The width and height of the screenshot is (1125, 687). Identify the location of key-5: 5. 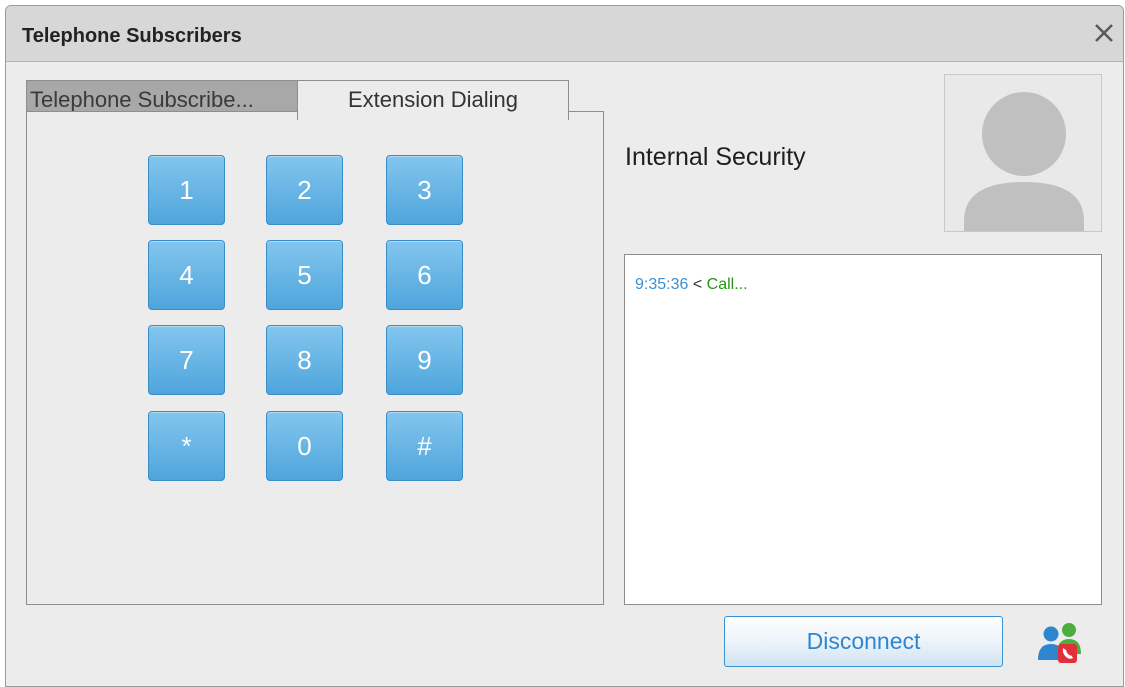
(304, 275).